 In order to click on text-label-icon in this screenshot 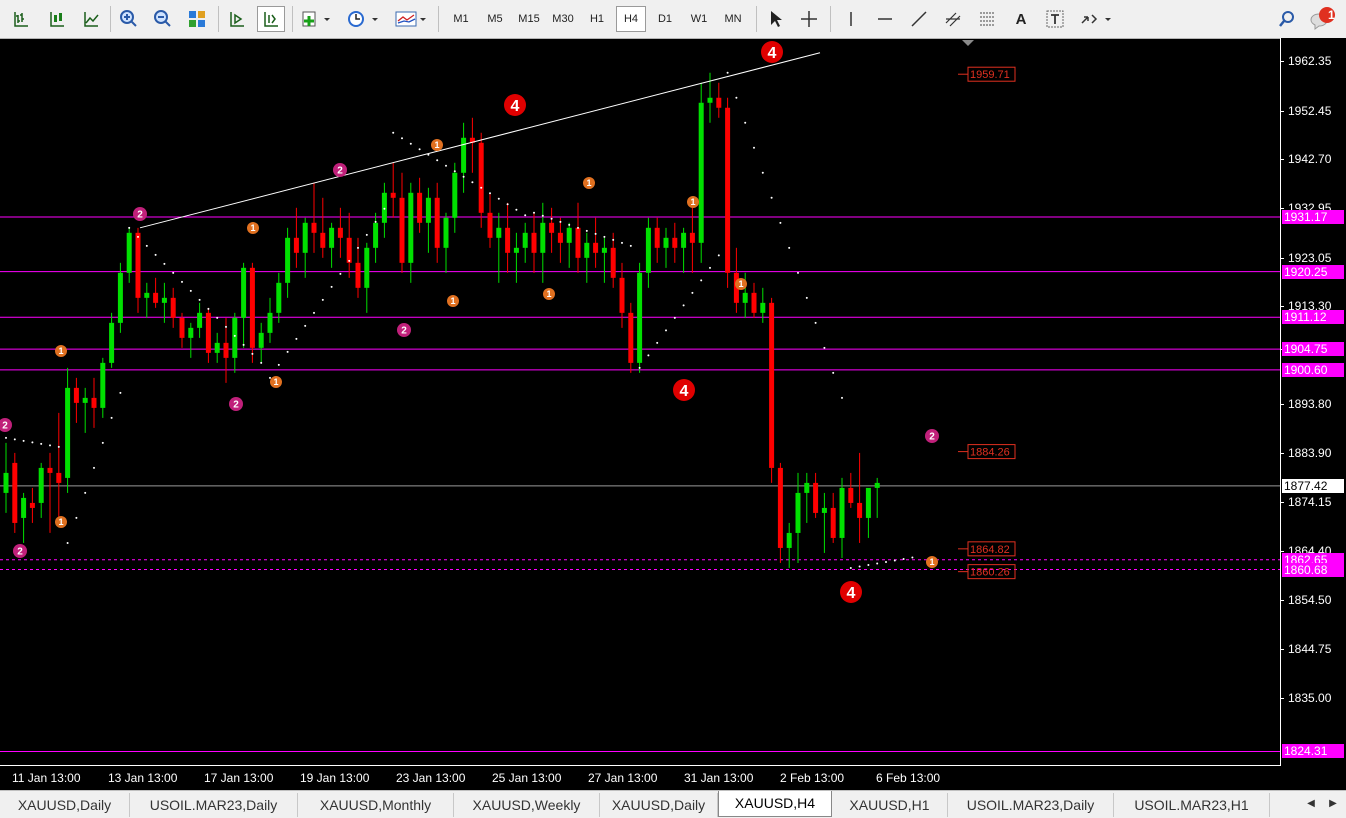, I will do `click(1055, 19)`.